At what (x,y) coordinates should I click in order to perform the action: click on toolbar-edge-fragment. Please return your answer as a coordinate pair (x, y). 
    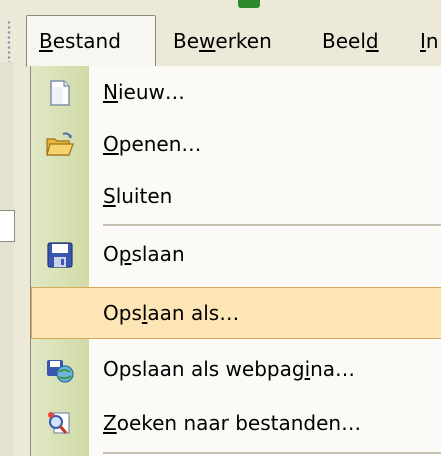
    Looking at the image, I should click on (249, 4).